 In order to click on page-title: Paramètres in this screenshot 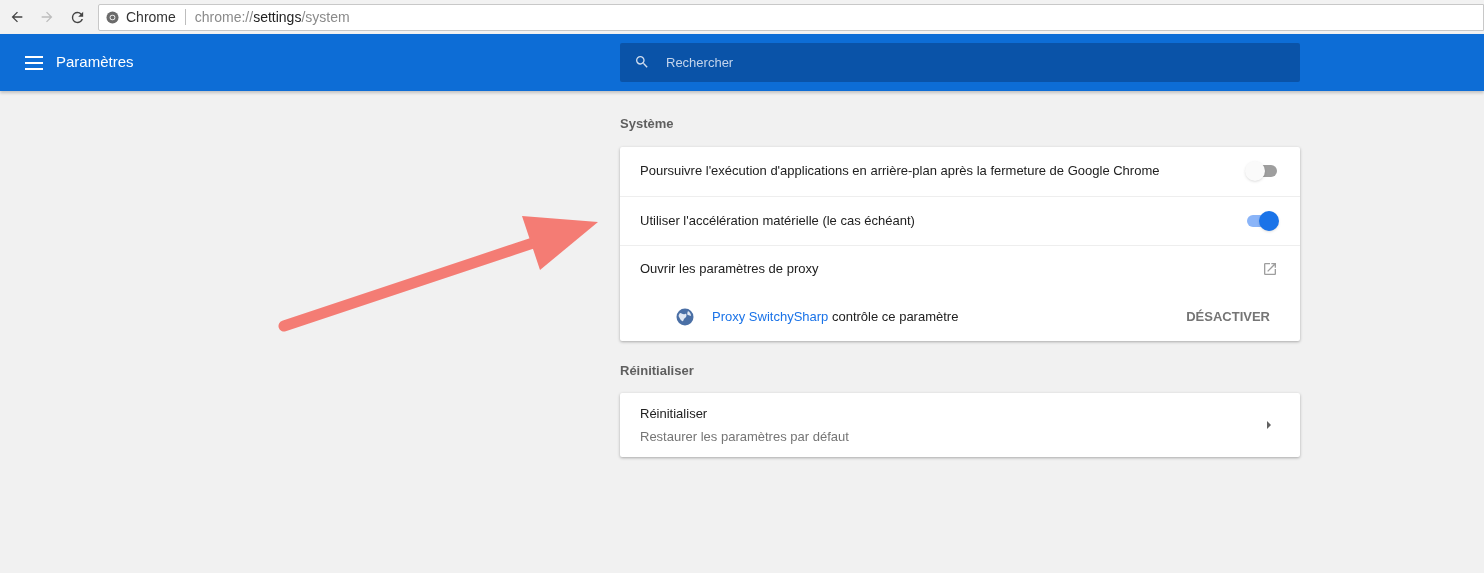, I will do `click(95, 62)`.